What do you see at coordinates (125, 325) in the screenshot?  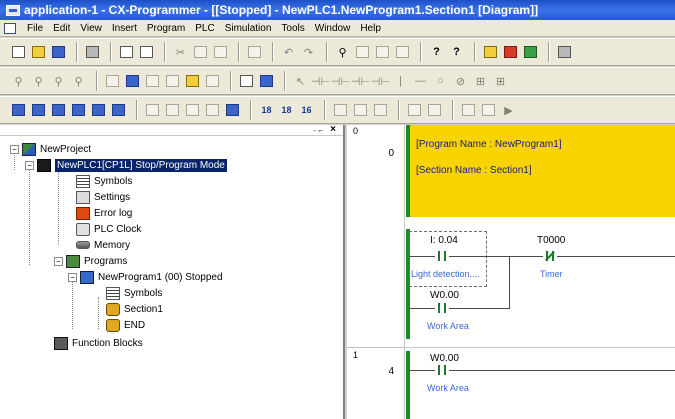 I see `tree-item-end: END` at bounding box center [125, 325].